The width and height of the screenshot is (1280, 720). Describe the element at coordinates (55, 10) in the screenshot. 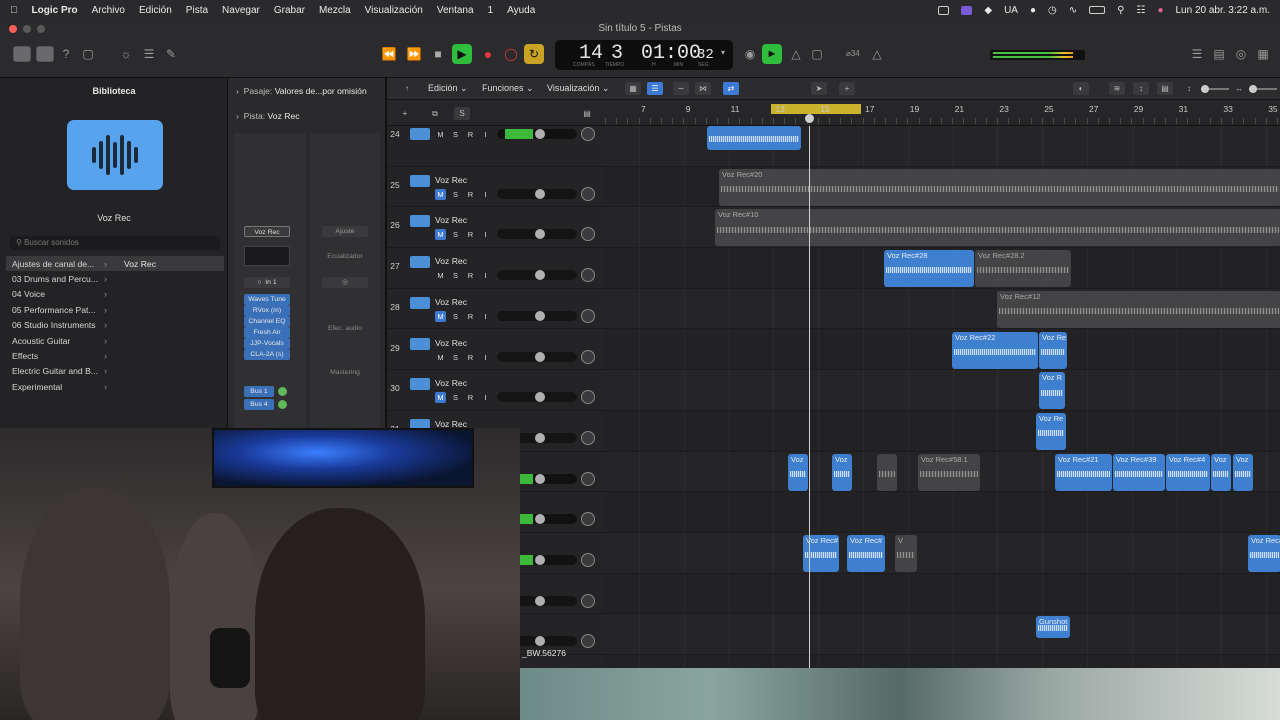

I see `menu-app-name: Logic Pro` at that location.